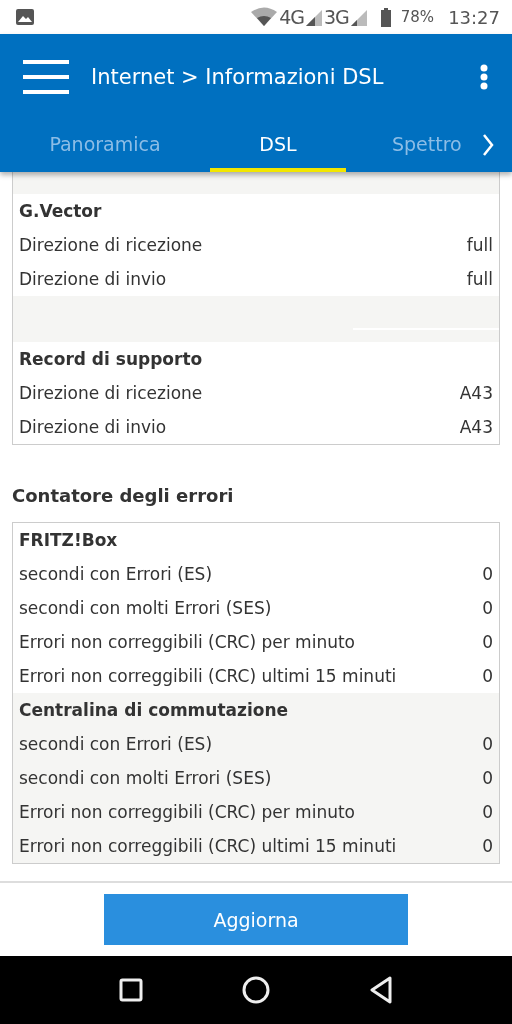 The height and width of the screenshot is (1024, 512). What do you see at coordinates (336, 17) in the screenshot?
I see `network-type: 3G` at bounding box center [336, 17].